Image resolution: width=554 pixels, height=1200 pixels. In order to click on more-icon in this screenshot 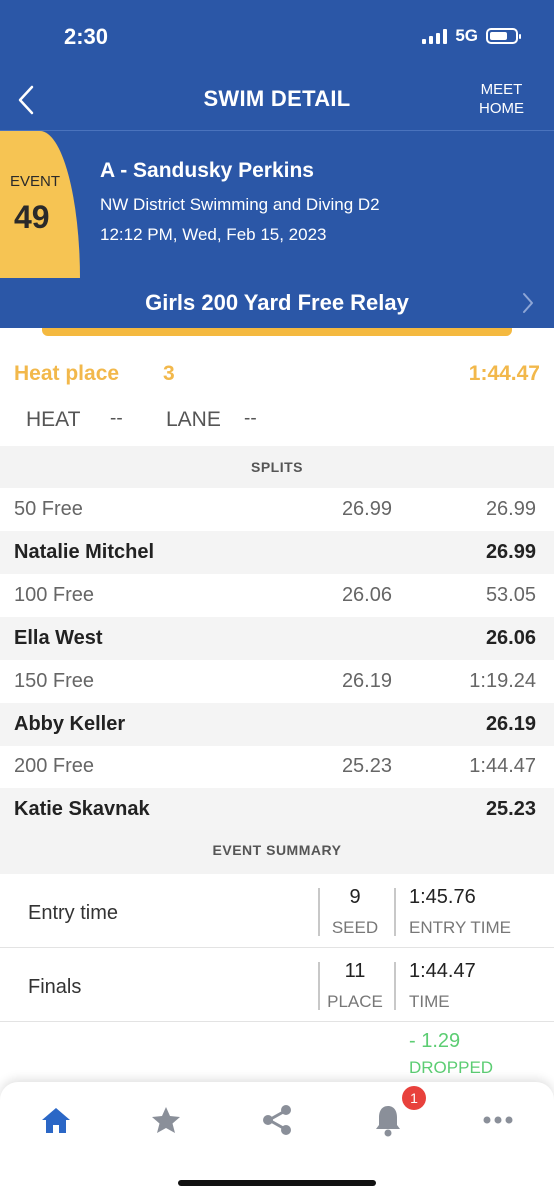, I will do `click(498, 1120)`.